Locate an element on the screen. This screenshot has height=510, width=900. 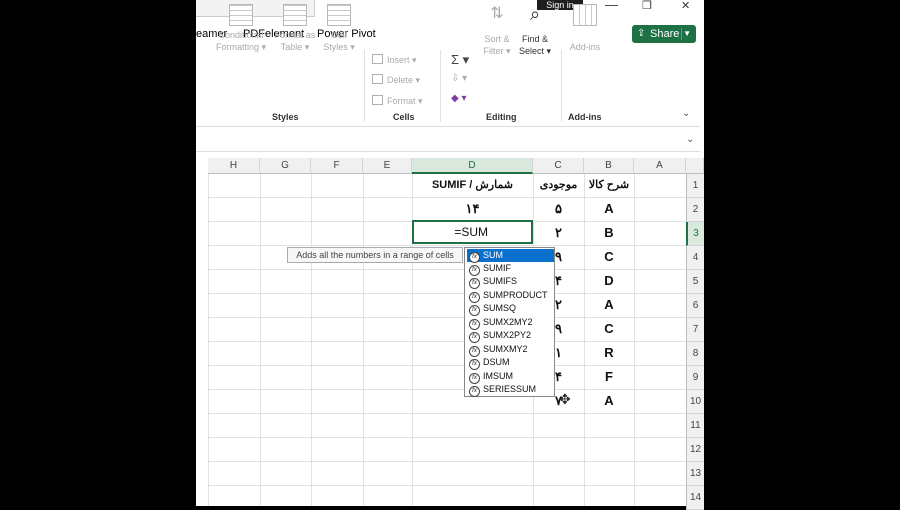
cell-b7: C is located at coordinates (609, 328).